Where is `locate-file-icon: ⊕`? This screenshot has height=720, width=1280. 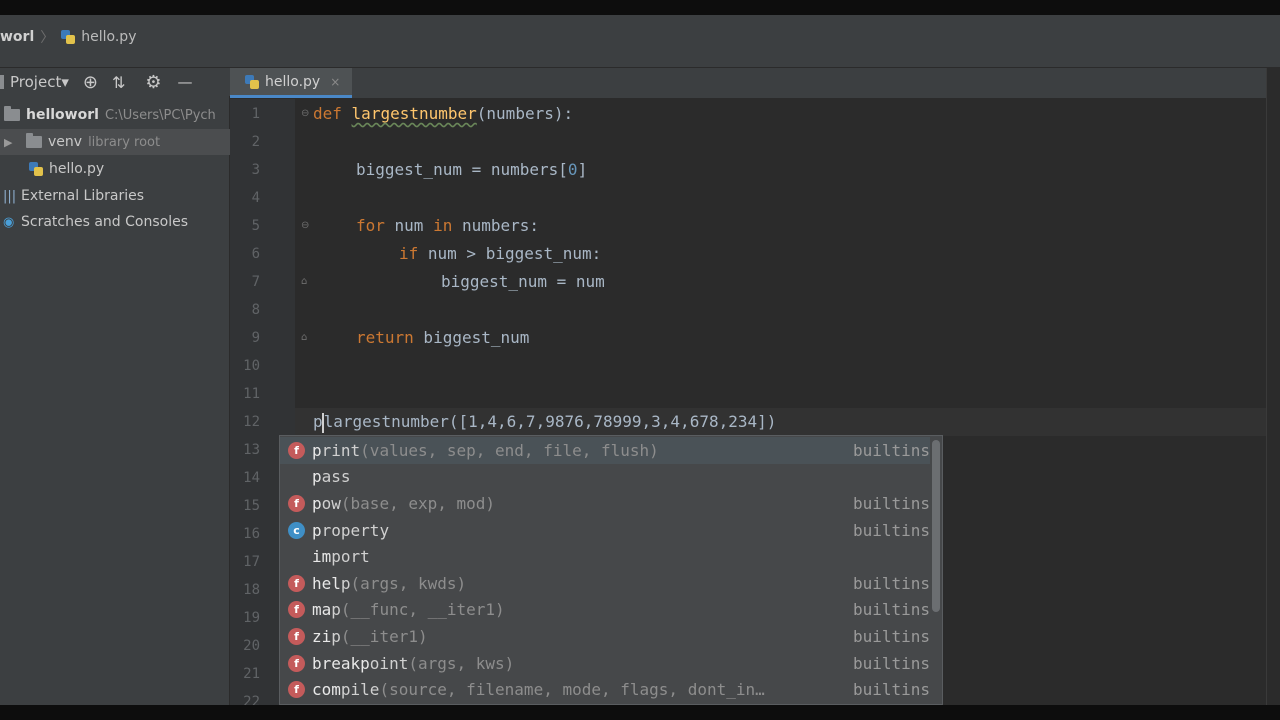 locate-file-icon: ⊕ is located at coordinates (90, 82).